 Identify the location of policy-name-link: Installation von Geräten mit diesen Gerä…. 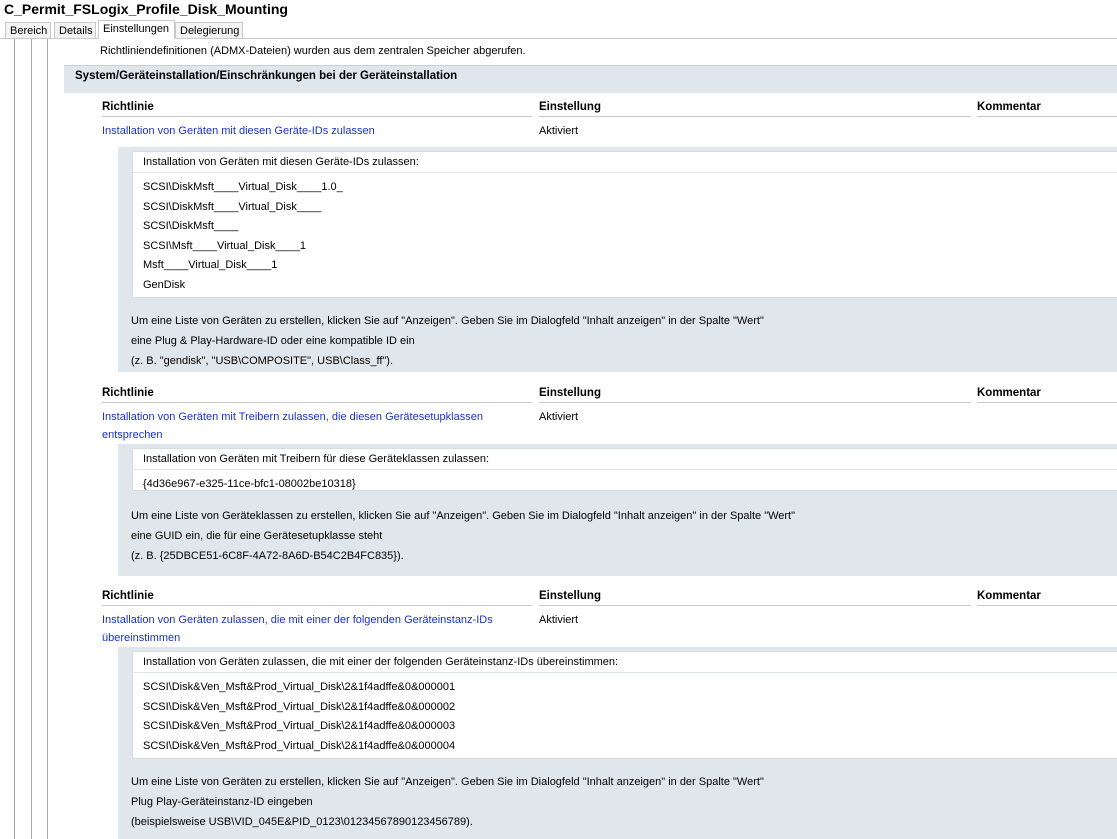
(238, 131).